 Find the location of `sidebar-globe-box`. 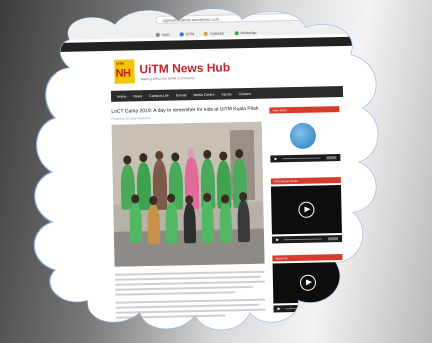

sidebar-globe-box is located at coordinates (304, 133).